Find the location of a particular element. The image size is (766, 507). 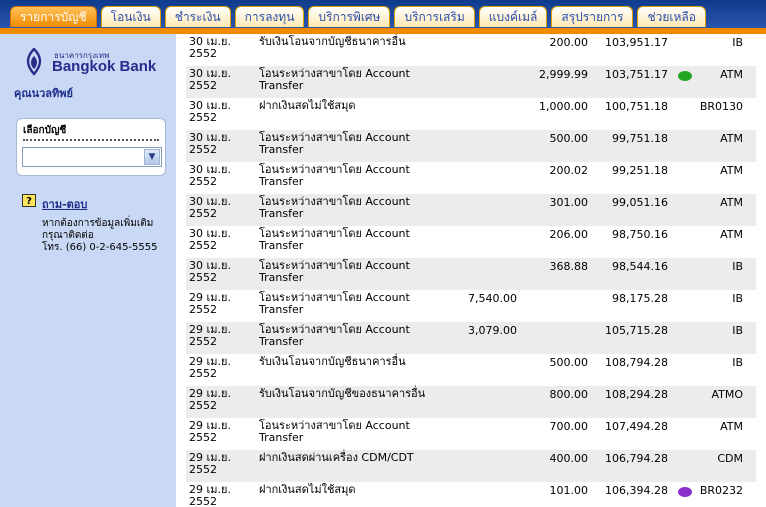

question-icon: ? is located at coordinates (29, 200).